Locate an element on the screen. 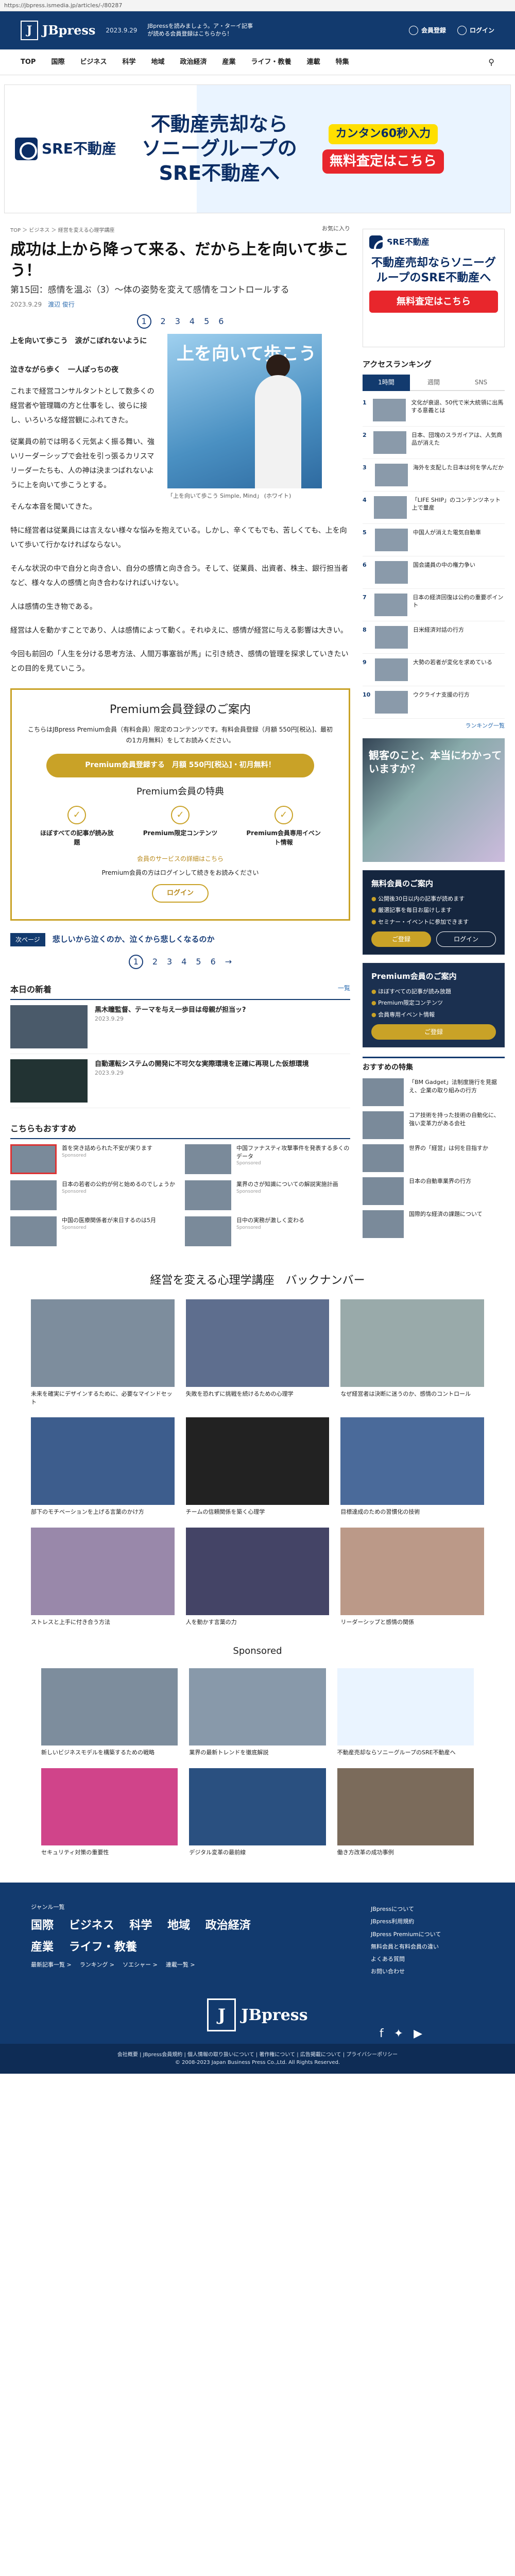 The image size is (515, 2576). nav-item: TOP is located at coordinates (29, 62).